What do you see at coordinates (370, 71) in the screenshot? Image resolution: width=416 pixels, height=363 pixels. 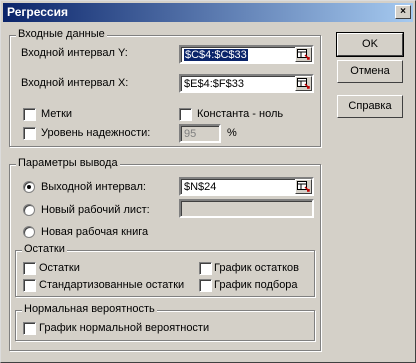 I see `cancel-button: Отмена` at bounding box center [370, 71].